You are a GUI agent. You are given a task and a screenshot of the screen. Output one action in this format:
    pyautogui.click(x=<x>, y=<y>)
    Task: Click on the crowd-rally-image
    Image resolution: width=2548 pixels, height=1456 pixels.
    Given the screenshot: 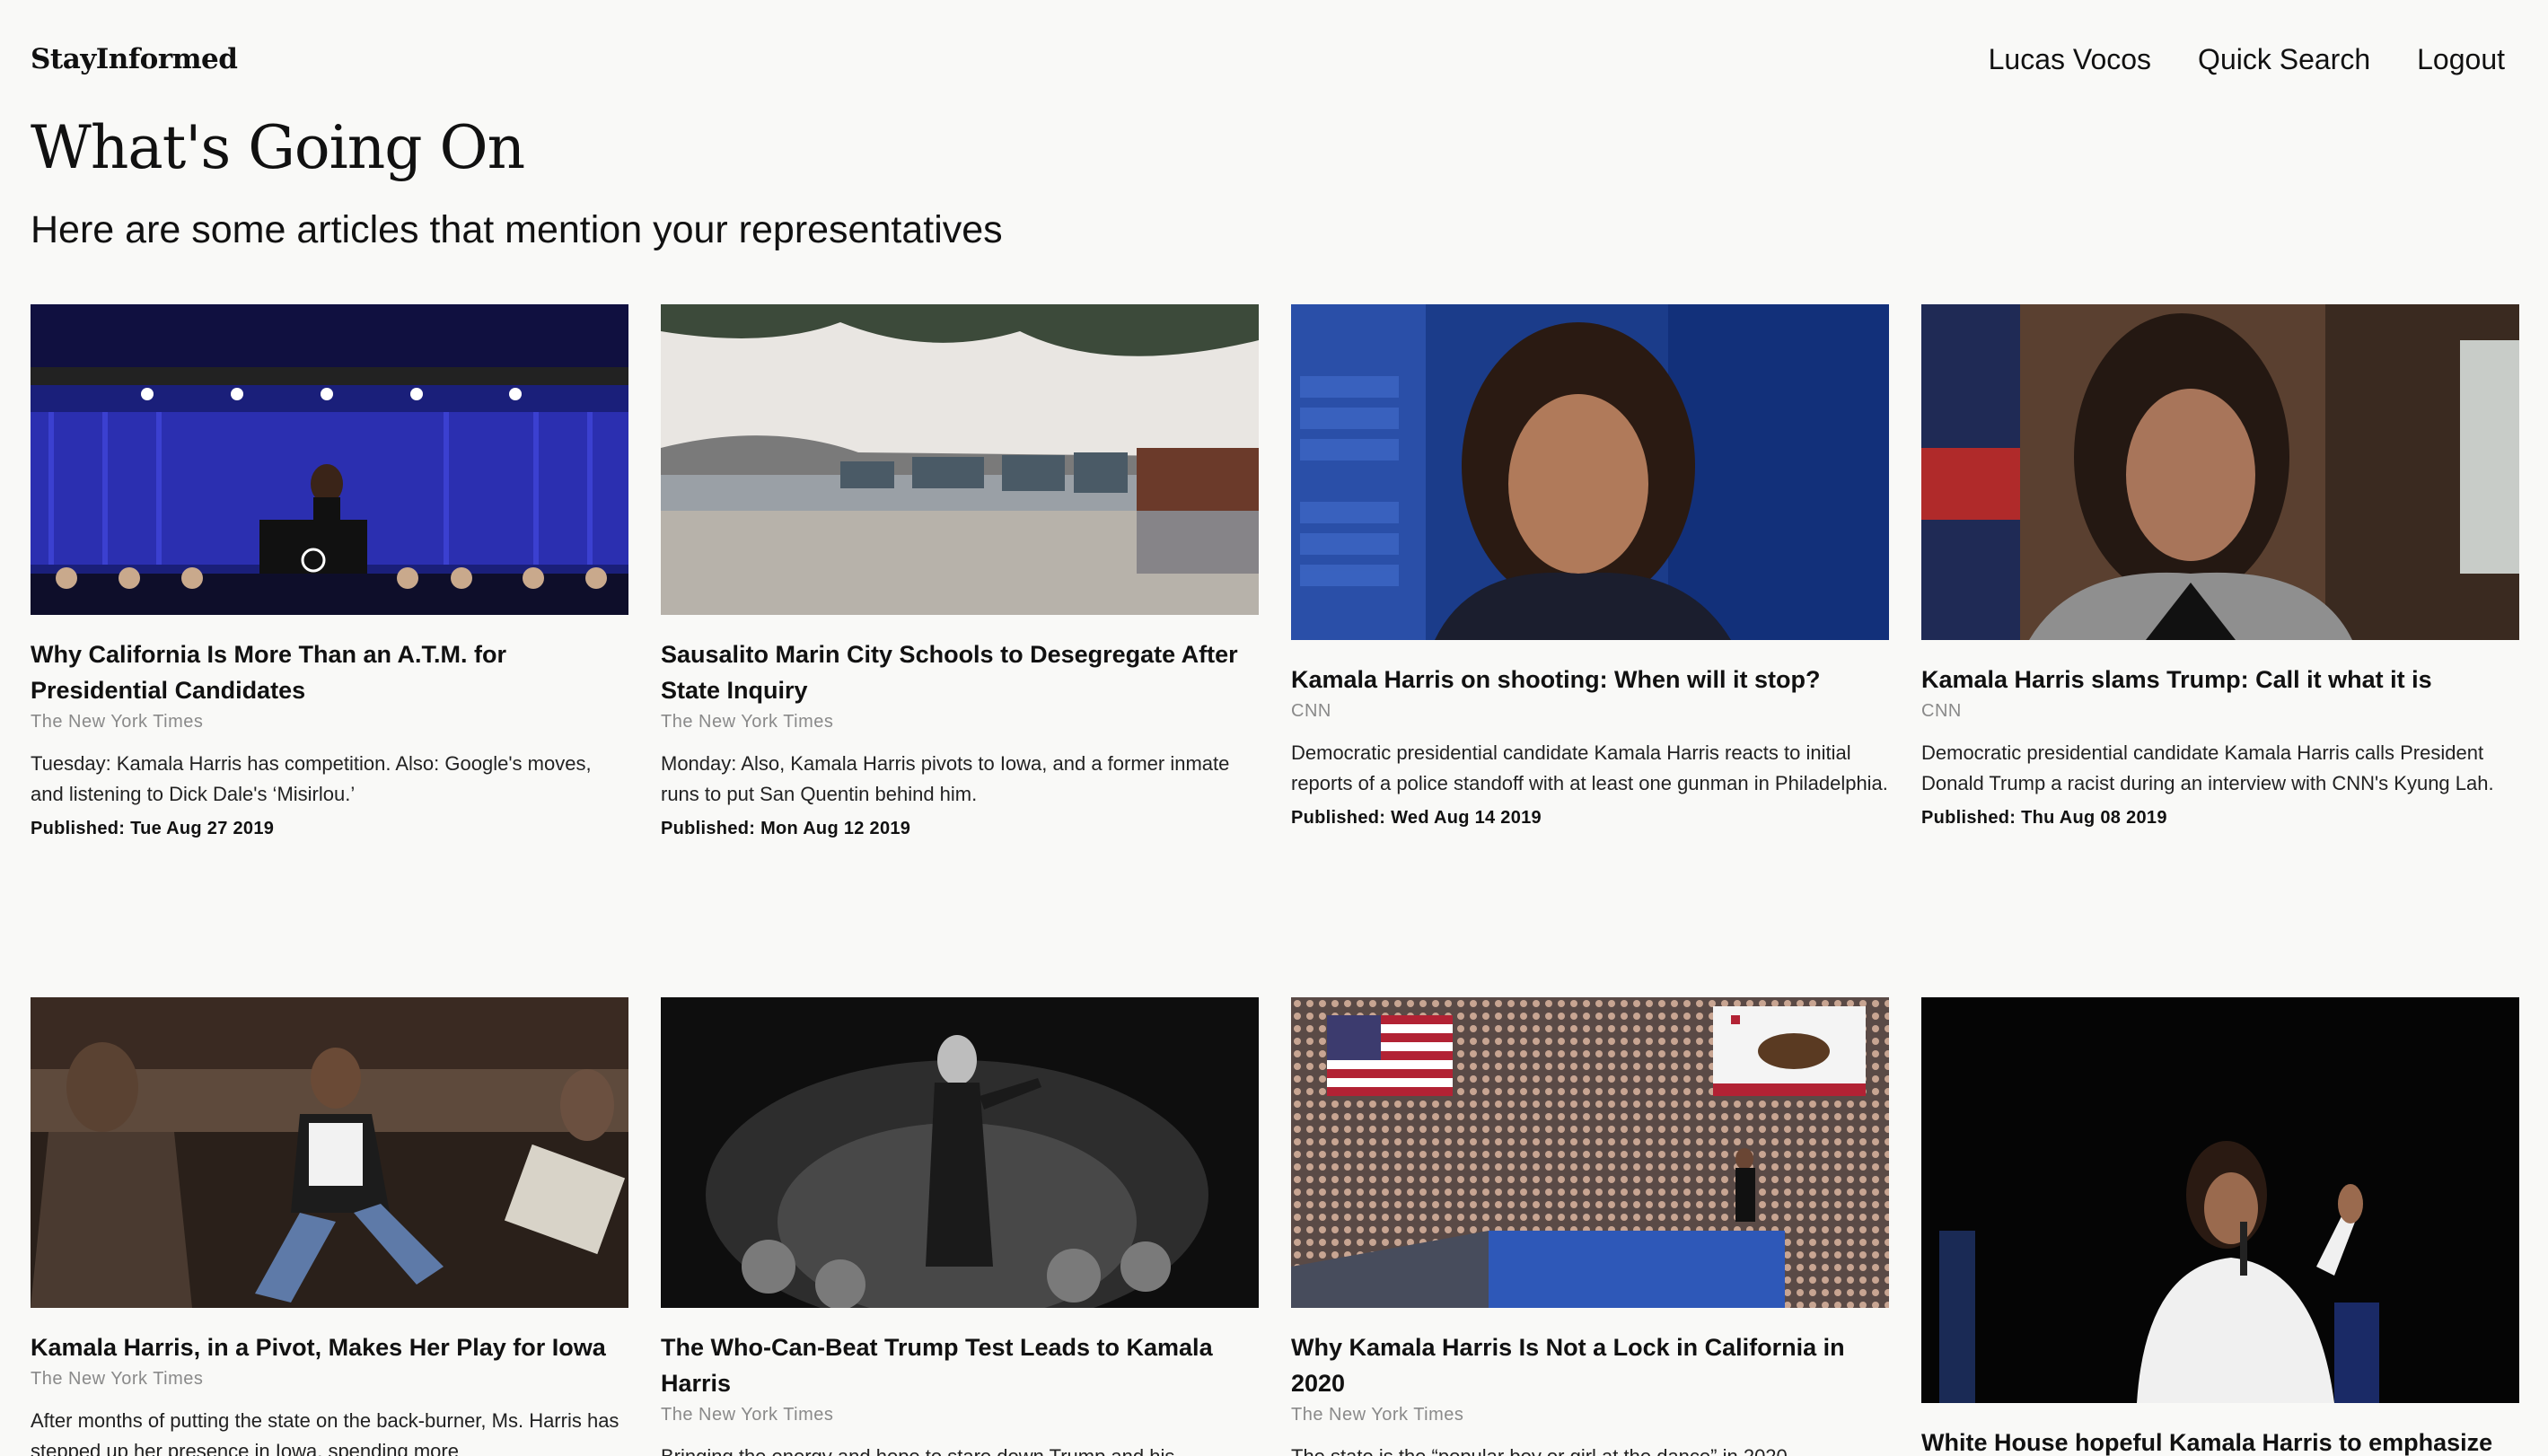 What is the action you would take?
    pyautogui.click(x=1590, y=1153)
    